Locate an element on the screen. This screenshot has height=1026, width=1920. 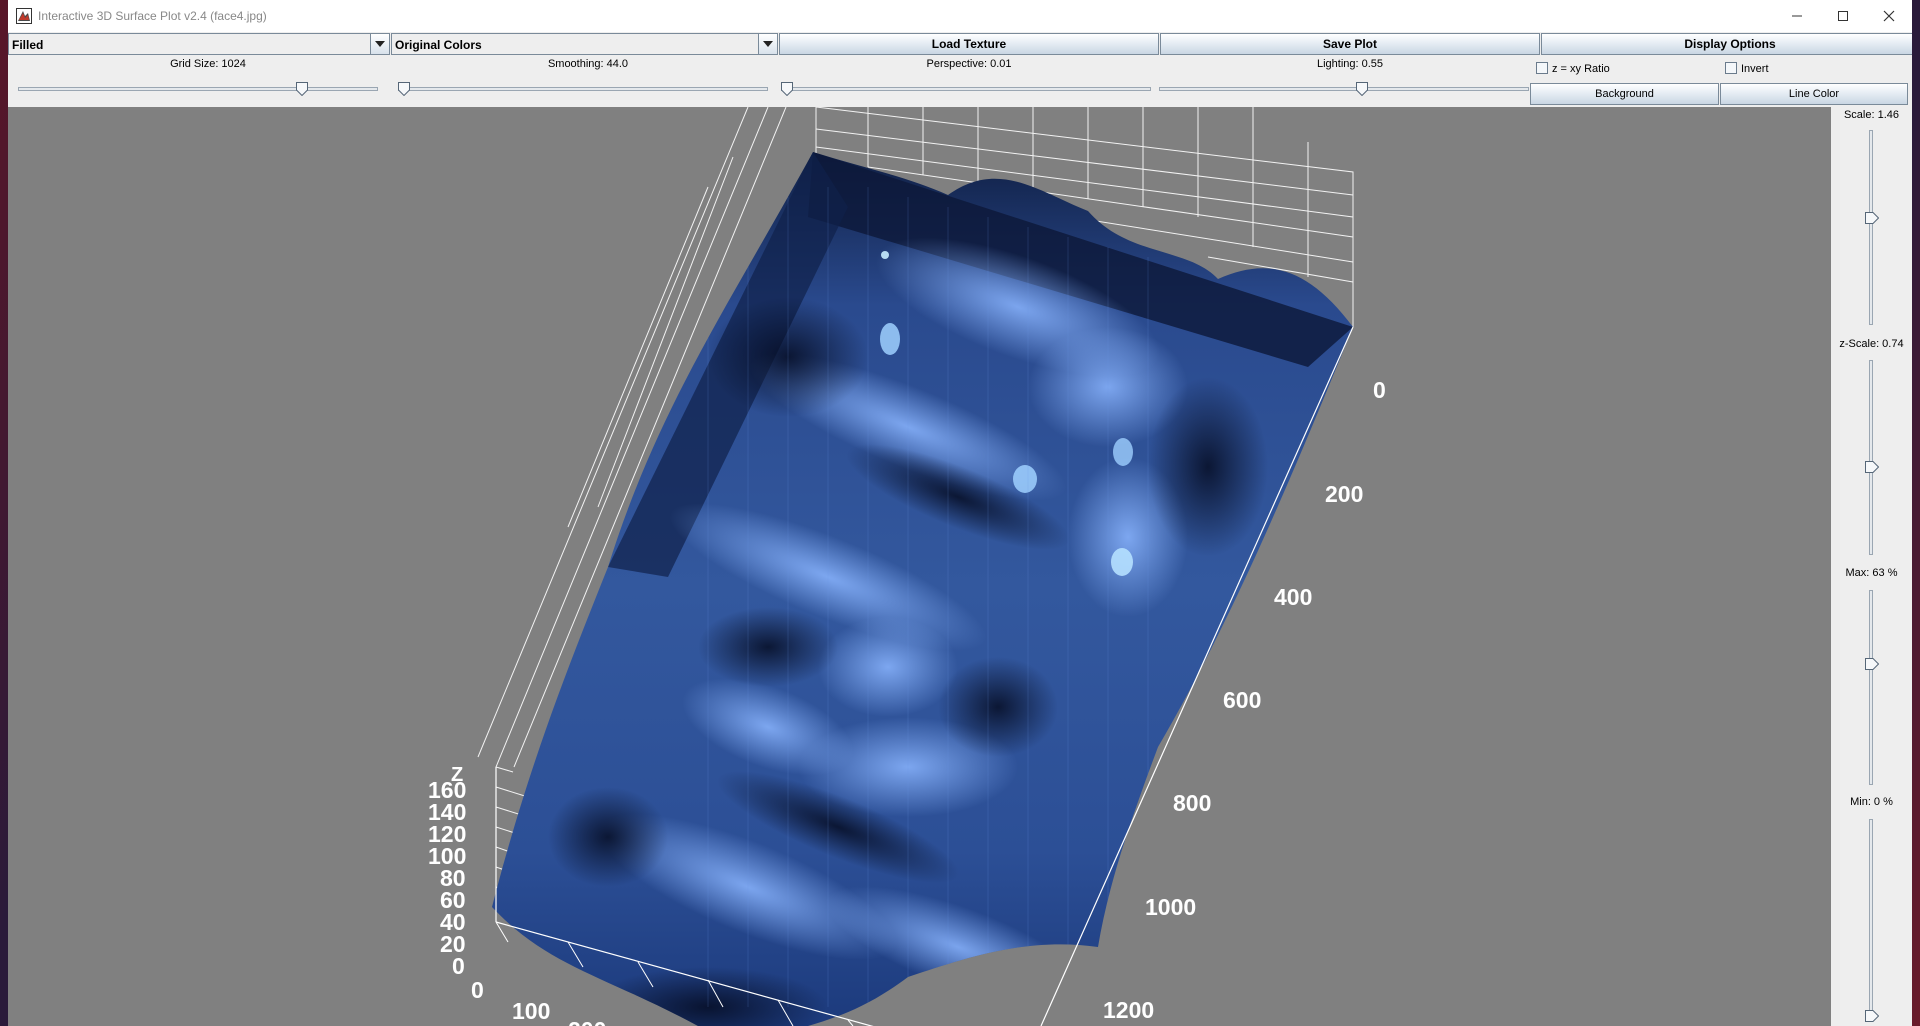
z-scale-slider is located at coordinates (1871, 457).